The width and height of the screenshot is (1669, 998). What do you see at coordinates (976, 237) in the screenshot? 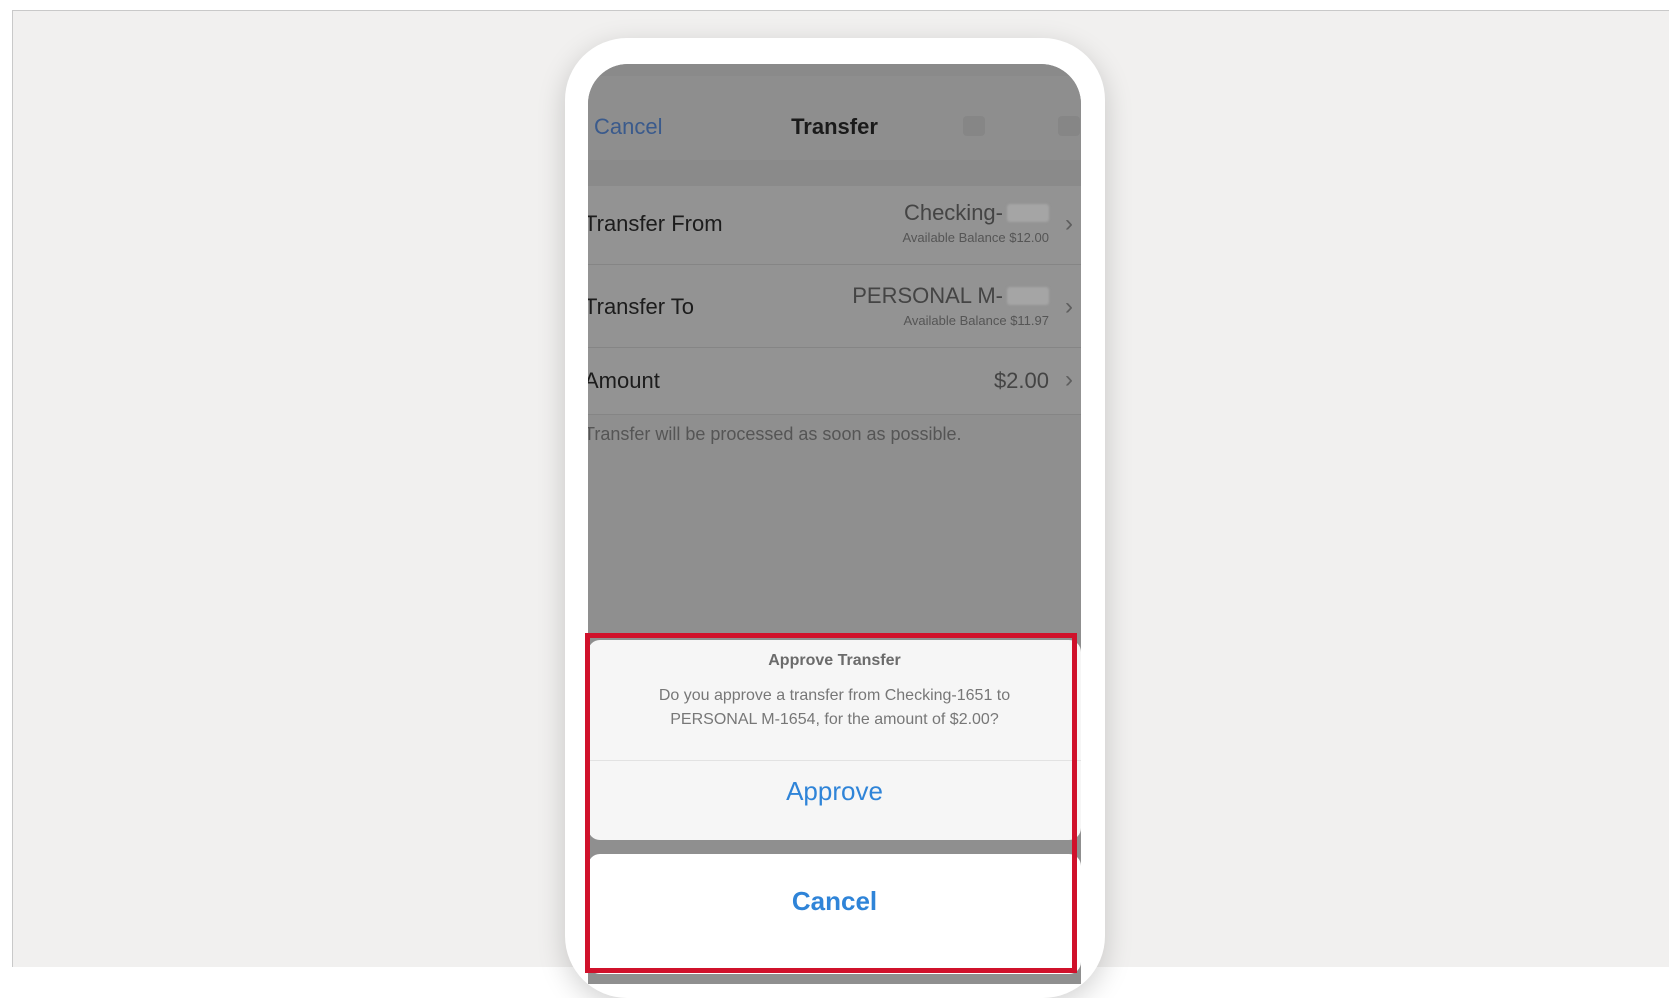
I see `transfer-from-balance: Available Balance $12.00` at bounding box center [976, 237].